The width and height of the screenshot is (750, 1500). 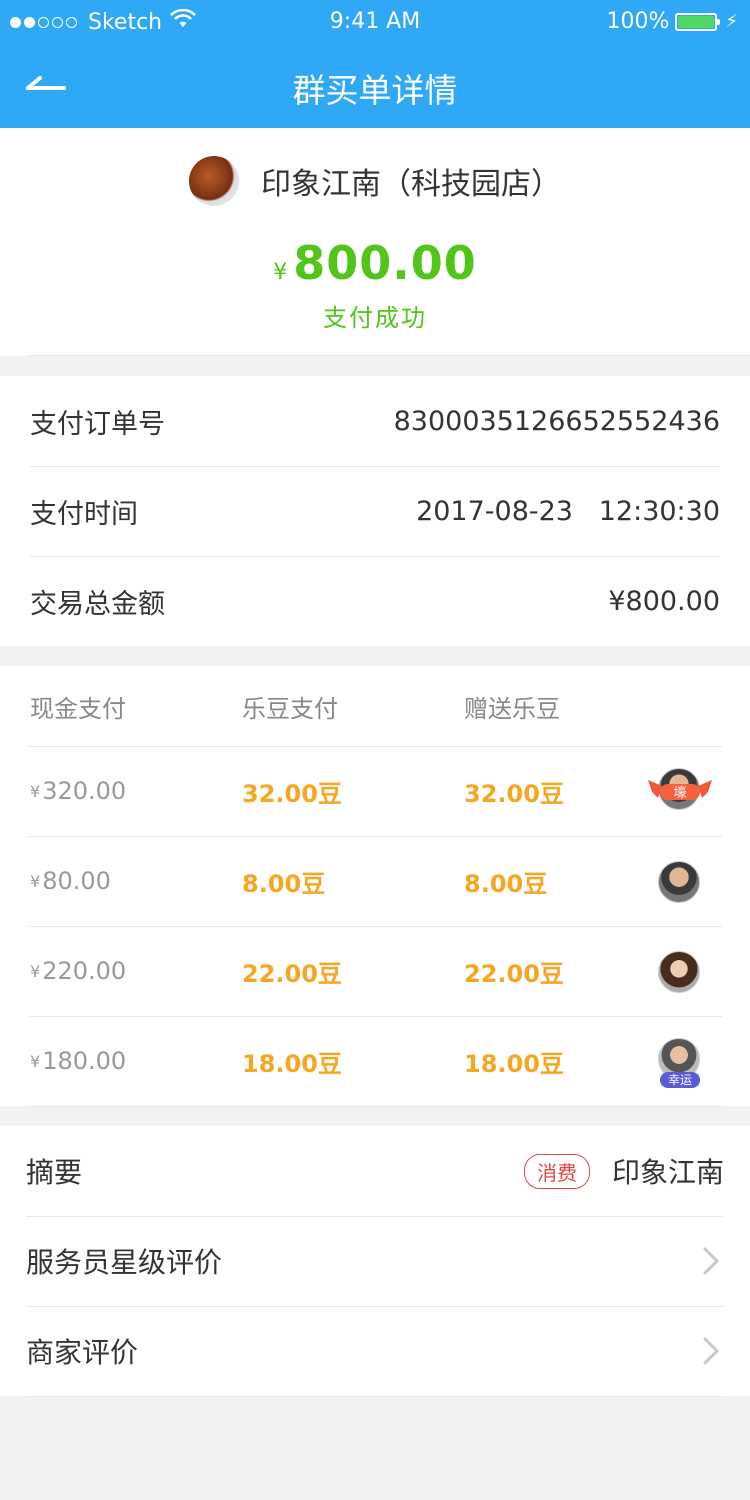 I want to click on merchant-rating-label: 商家评价, so click(x=82, y=1352).